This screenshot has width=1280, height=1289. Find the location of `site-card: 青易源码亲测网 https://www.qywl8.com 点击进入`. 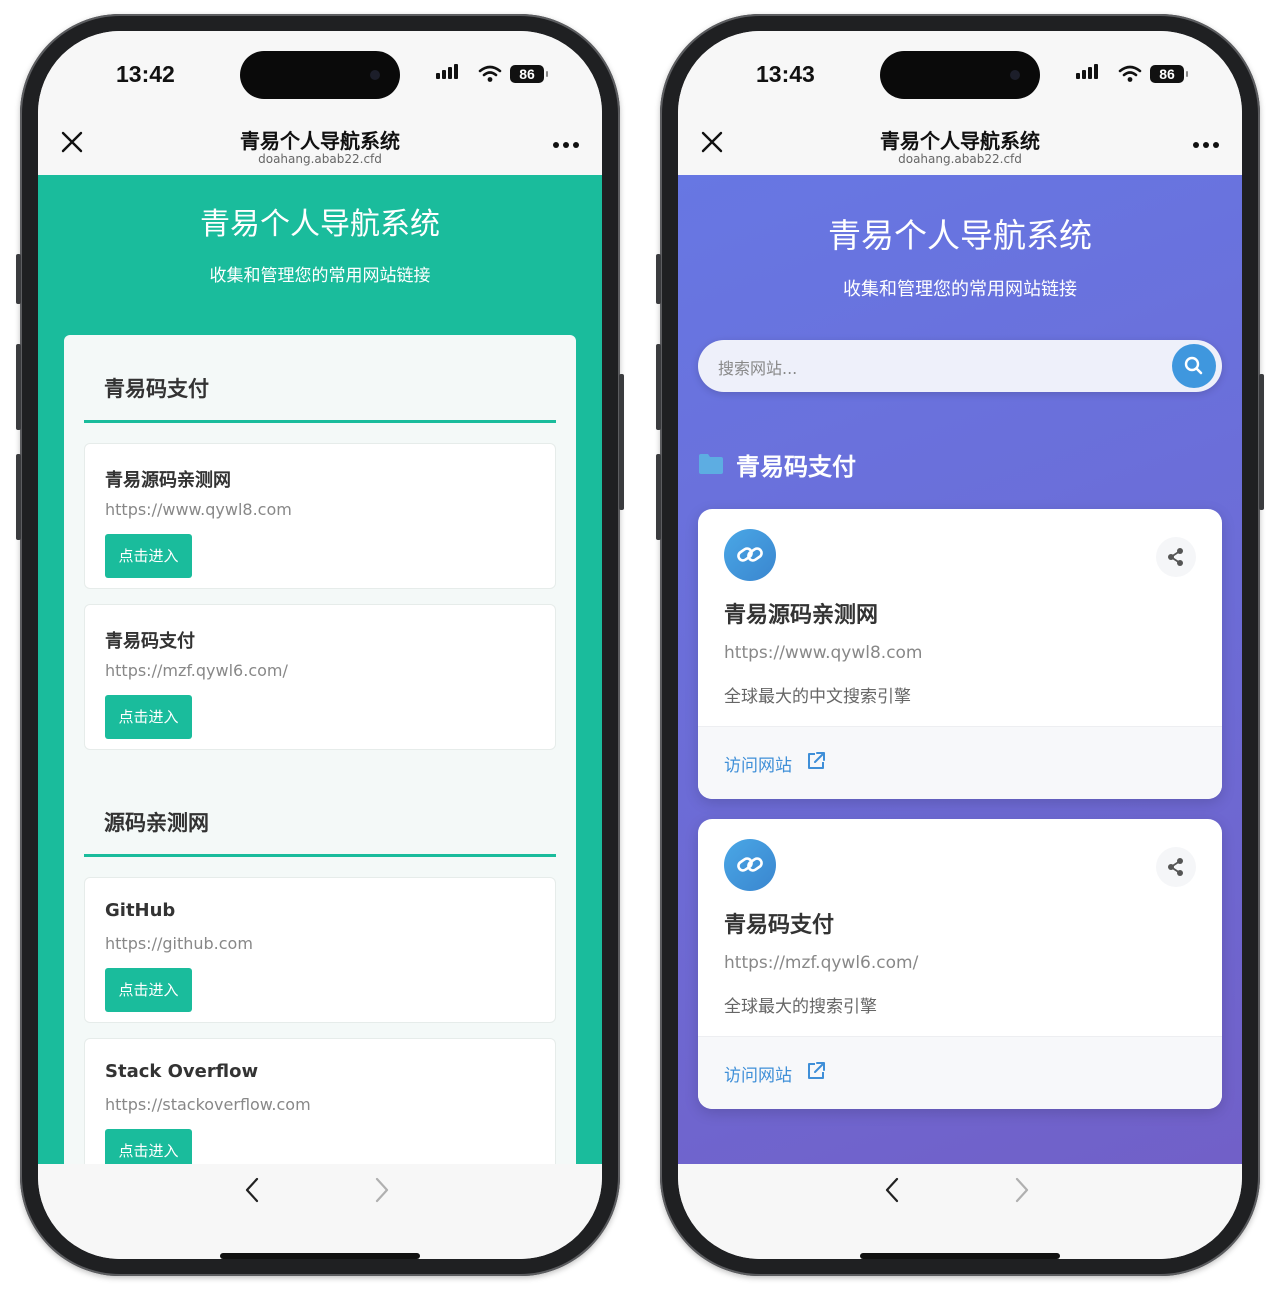

site-card: 青易源码亲测网 https://www.qywl8.com 点击进入 is located at coordinates (320, 516).